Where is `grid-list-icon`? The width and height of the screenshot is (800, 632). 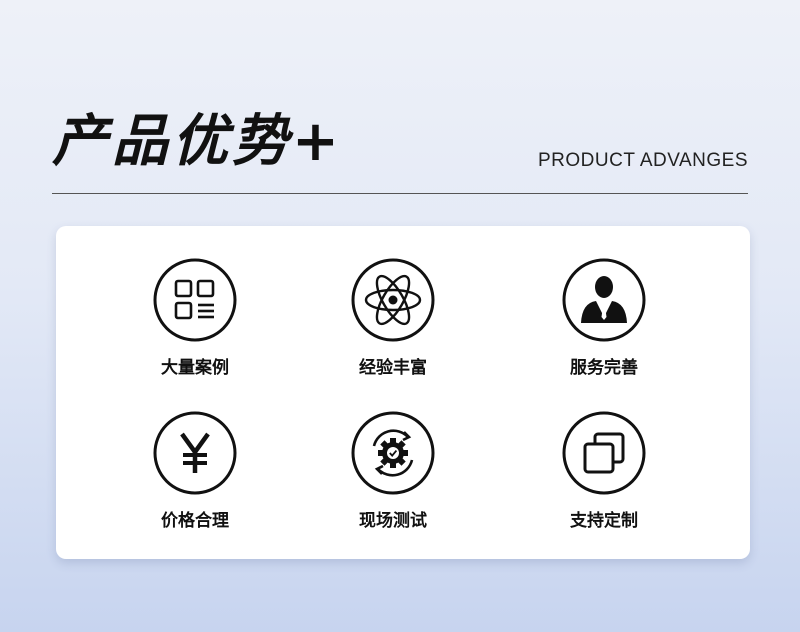 grid-list-icon is located at coordinates (195, 300).